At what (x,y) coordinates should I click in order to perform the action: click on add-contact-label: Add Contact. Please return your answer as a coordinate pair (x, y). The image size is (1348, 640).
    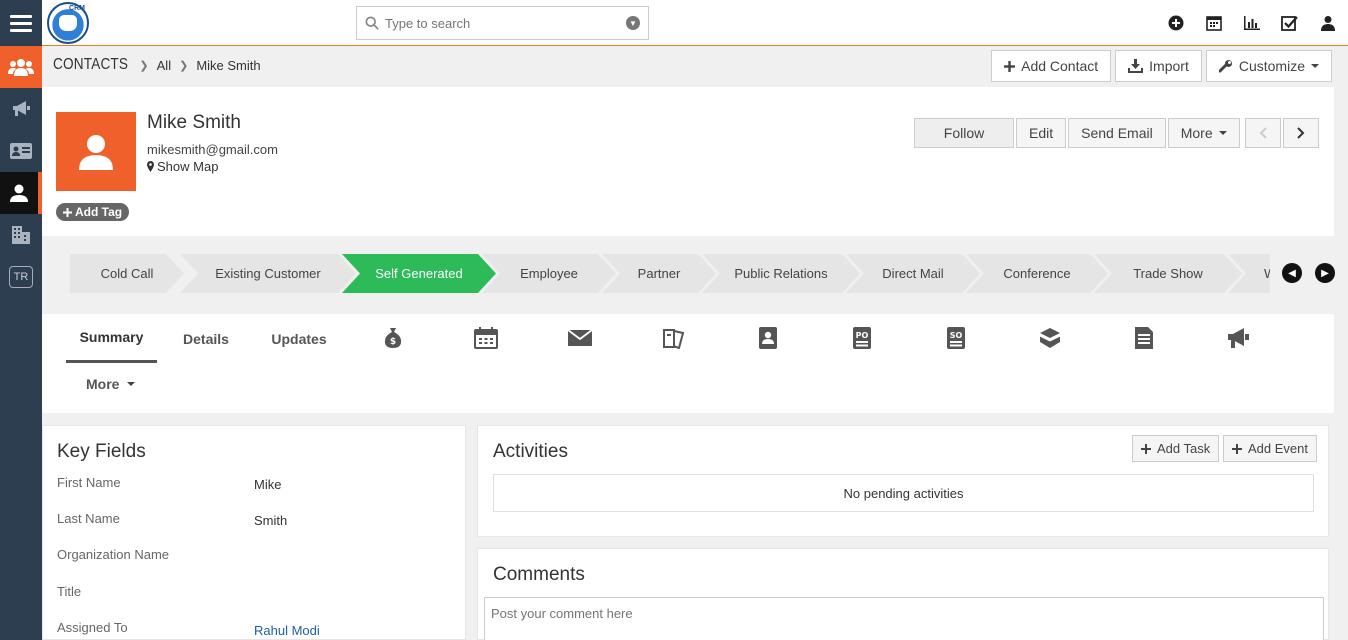
    Looking at the image, I should click on (1060, 66).